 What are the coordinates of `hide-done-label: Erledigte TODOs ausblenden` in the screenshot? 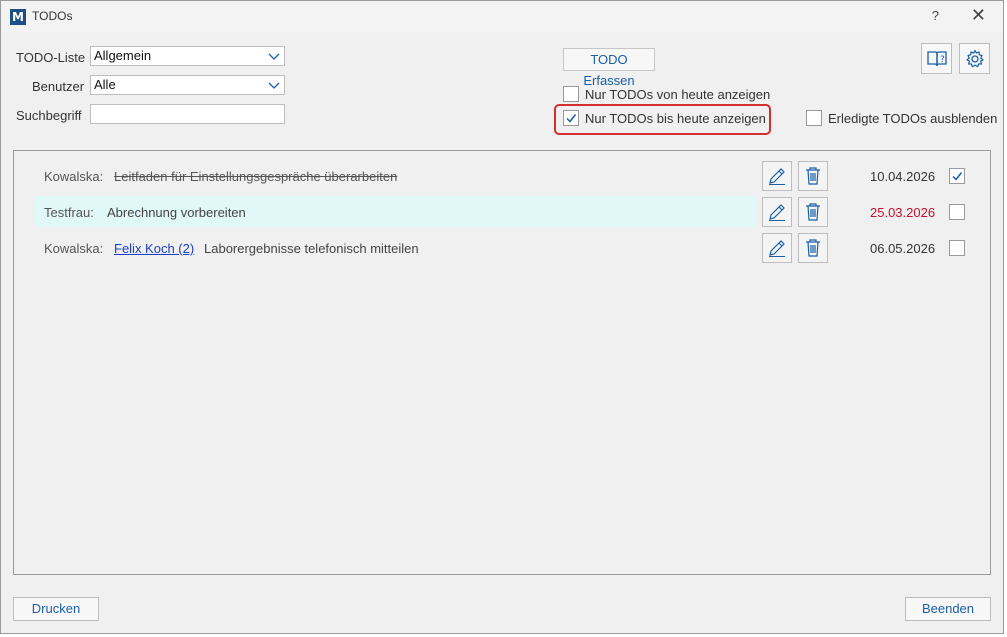 It's located at (913, 118).